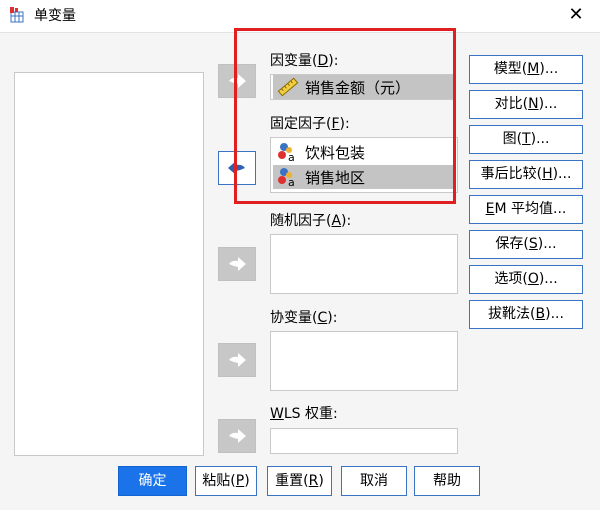  I want to click on reset-button: 重置(R), so click(299, 481).